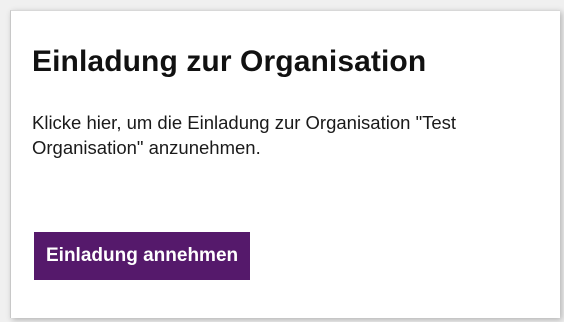 The image size is (564, 322). What do you see at coordinates (142, 256) in the screenshot?
I see `accept-invitation-button: Einladung annehmen` at bounding box center [142, 256].